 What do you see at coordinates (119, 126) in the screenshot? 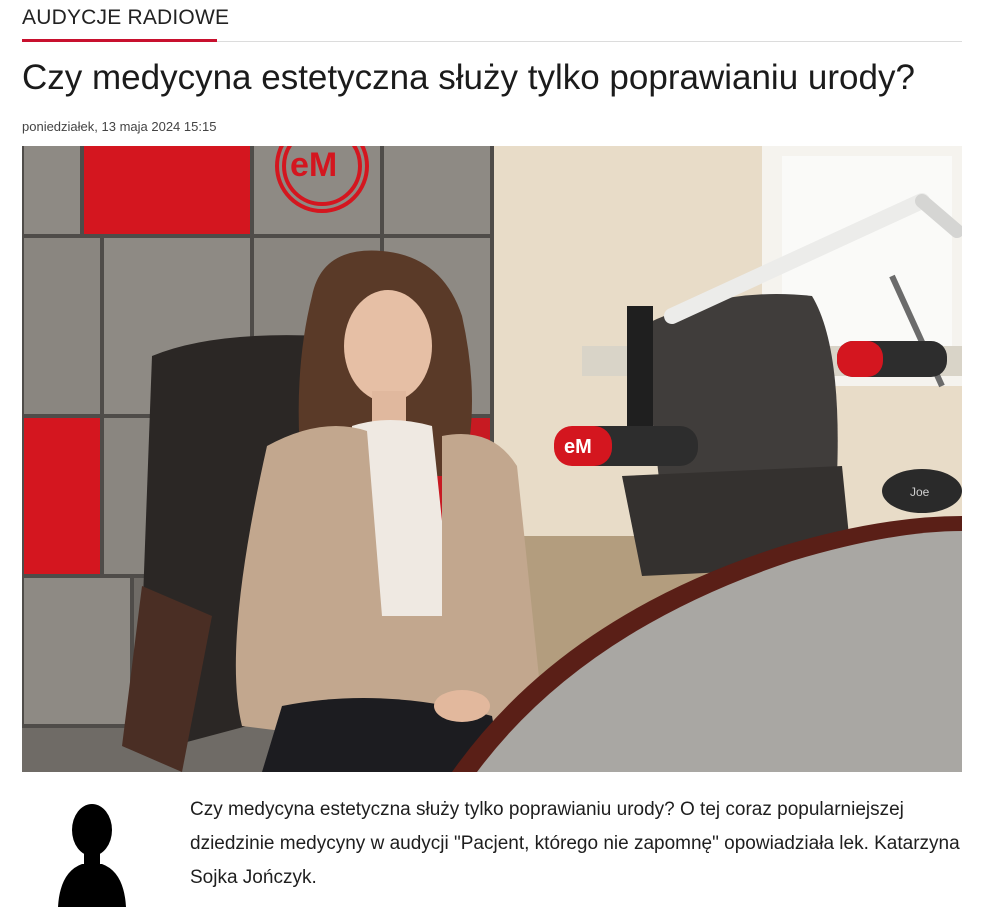
I see `article-date: poniedziałek, 13 maja 2024 15:15` at bounding box center [119, 126].